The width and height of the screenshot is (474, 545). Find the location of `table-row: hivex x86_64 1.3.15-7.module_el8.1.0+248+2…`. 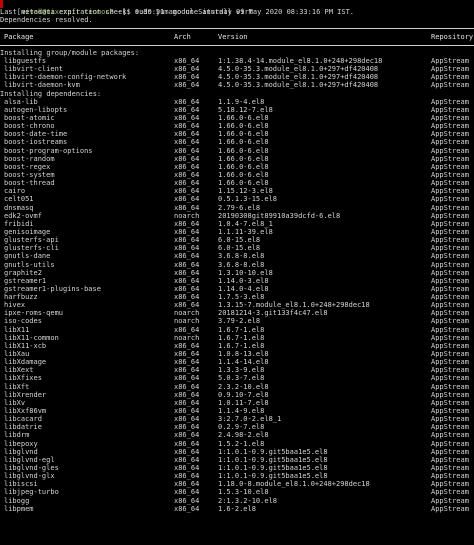

table-row: hivex x86_64 1.3.15-7.module_el8.1.0+248+2… is located at coordinates (237, 305).